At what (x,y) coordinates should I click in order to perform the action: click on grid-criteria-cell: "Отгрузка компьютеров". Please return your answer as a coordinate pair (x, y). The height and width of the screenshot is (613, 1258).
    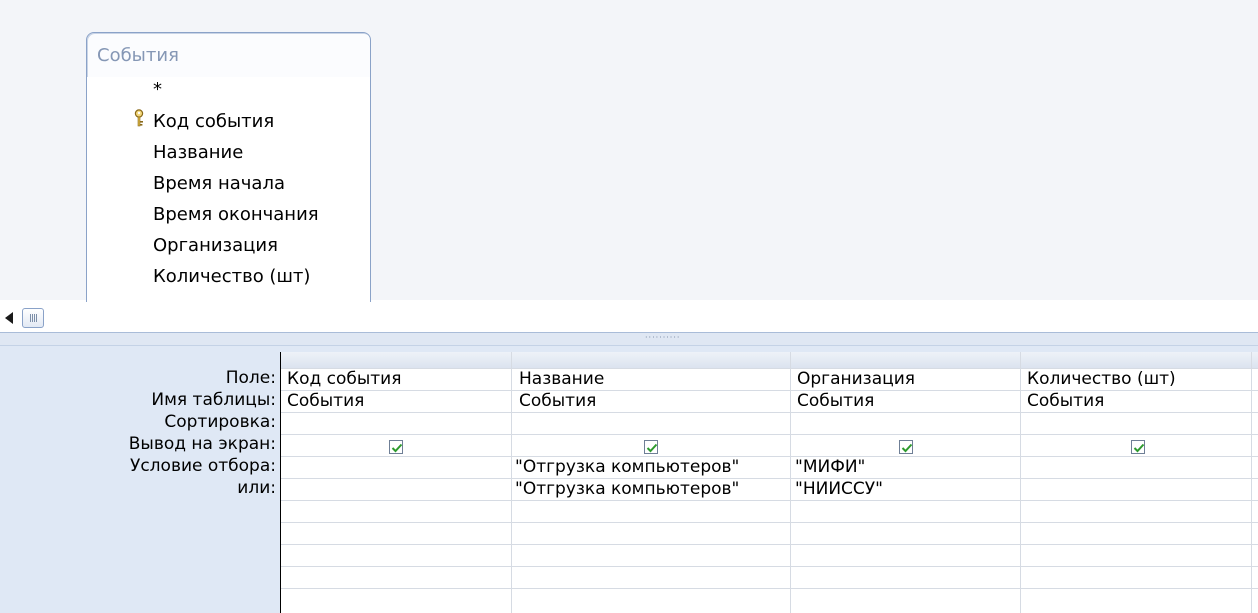
    Looking at the image, I should click on (627, 467).